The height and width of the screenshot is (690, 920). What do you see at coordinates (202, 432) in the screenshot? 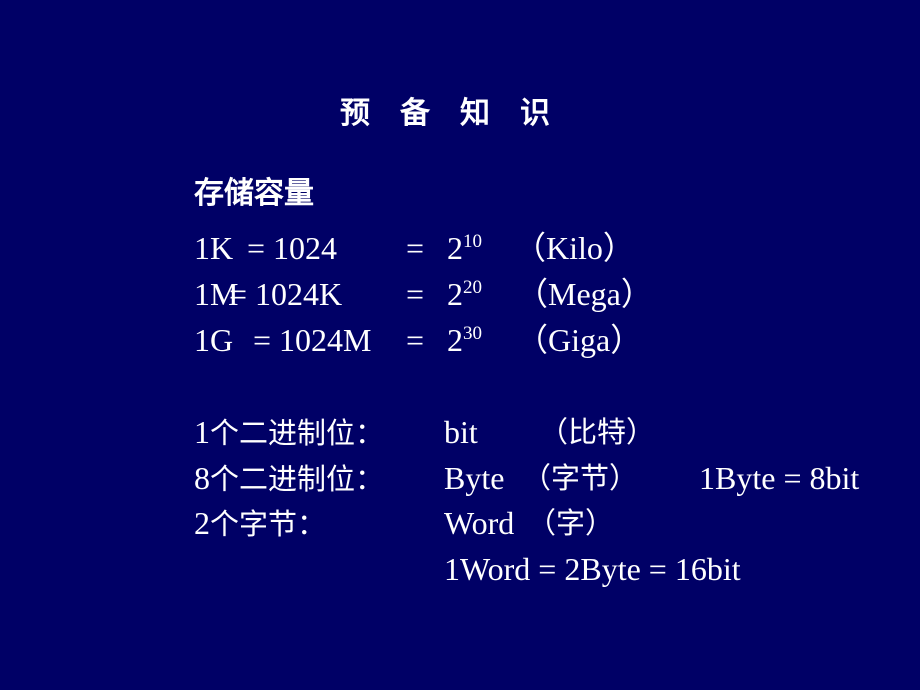
I see `definition-count: 1` at bounding box center [202, 432].